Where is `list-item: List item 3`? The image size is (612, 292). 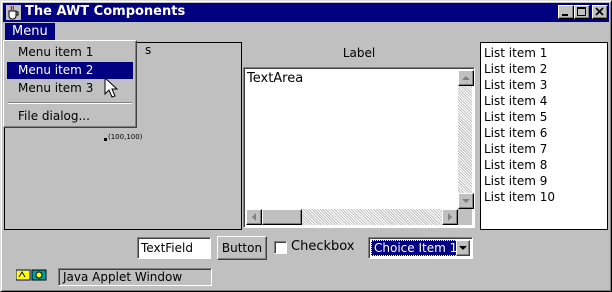 list-item: List item 3 is located at coordinates (515, 85).